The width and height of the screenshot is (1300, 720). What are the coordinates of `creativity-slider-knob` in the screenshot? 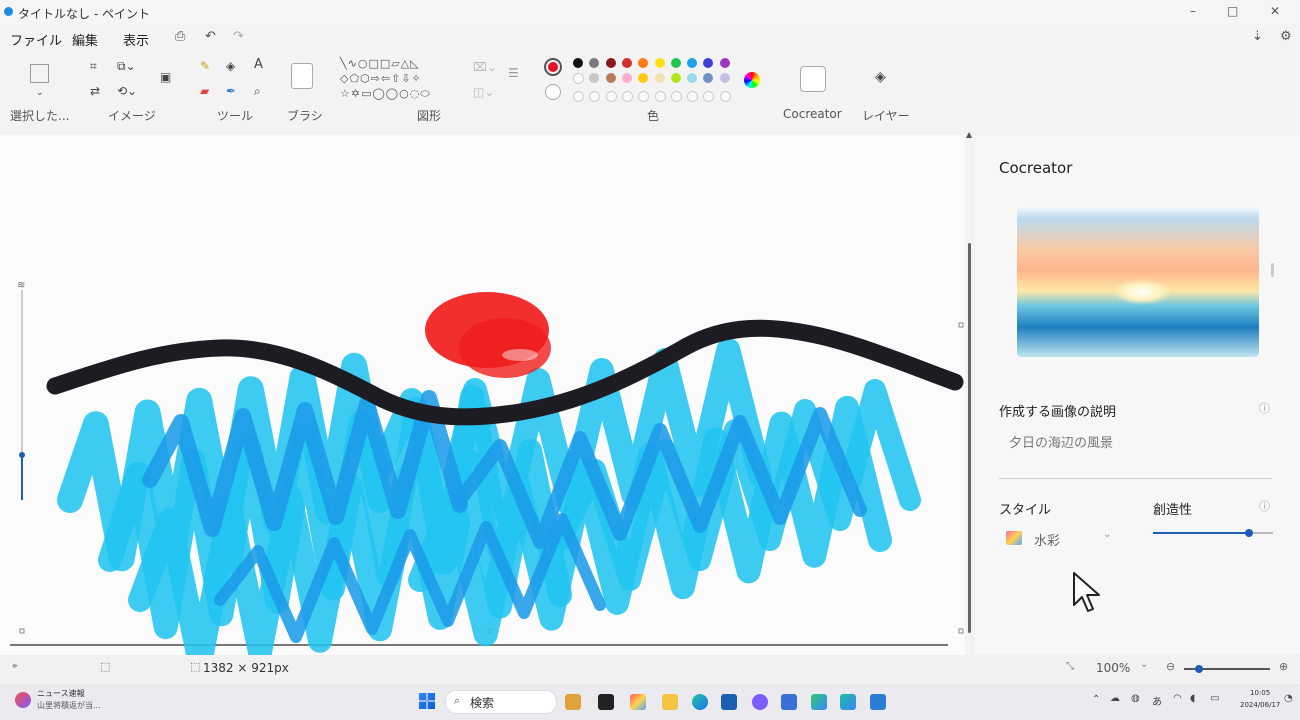 It's located at (1249, 533).